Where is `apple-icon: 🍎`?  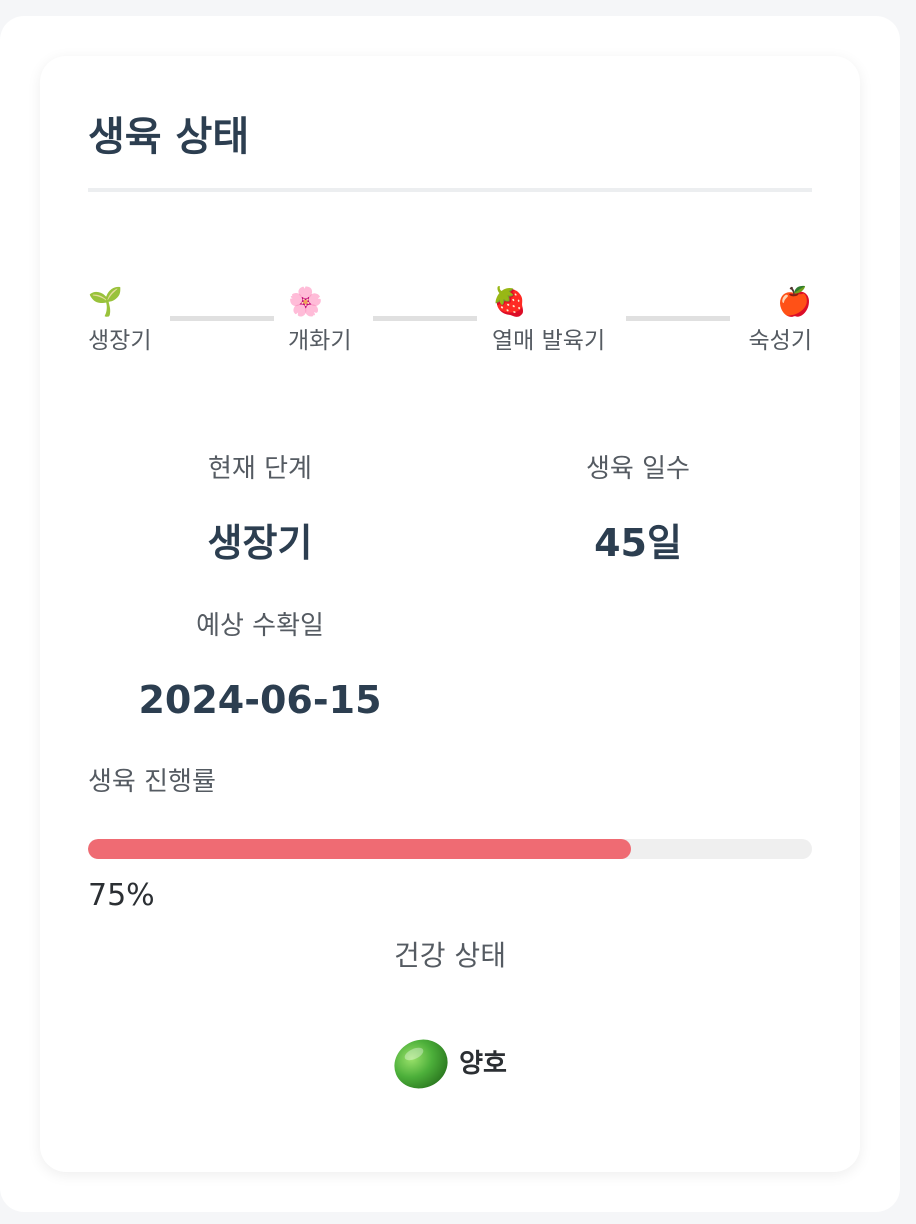
apple-icon: 🍎 is located at coordinates (794, 301).